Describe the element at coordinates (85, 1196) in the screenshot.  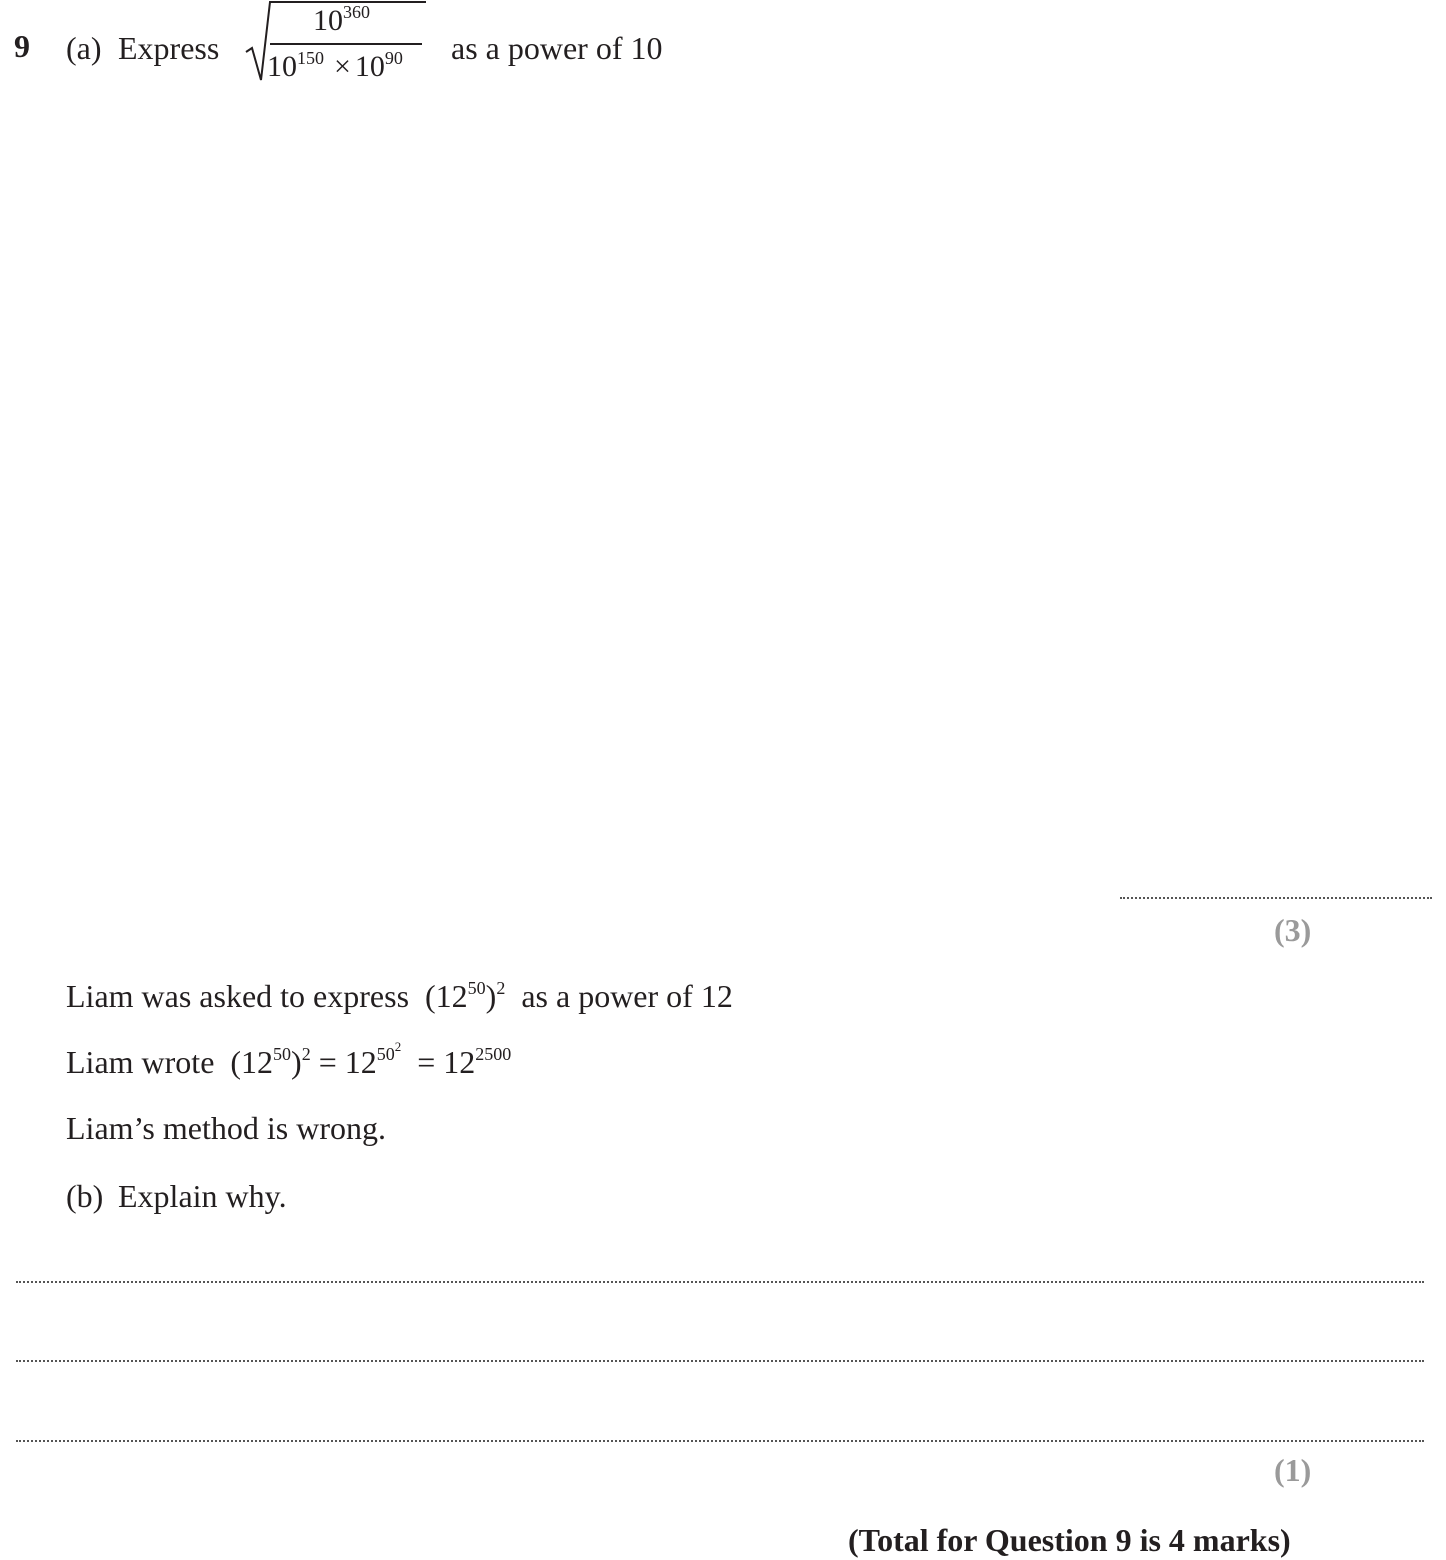
I see `part-b-label: (b)` at that location.